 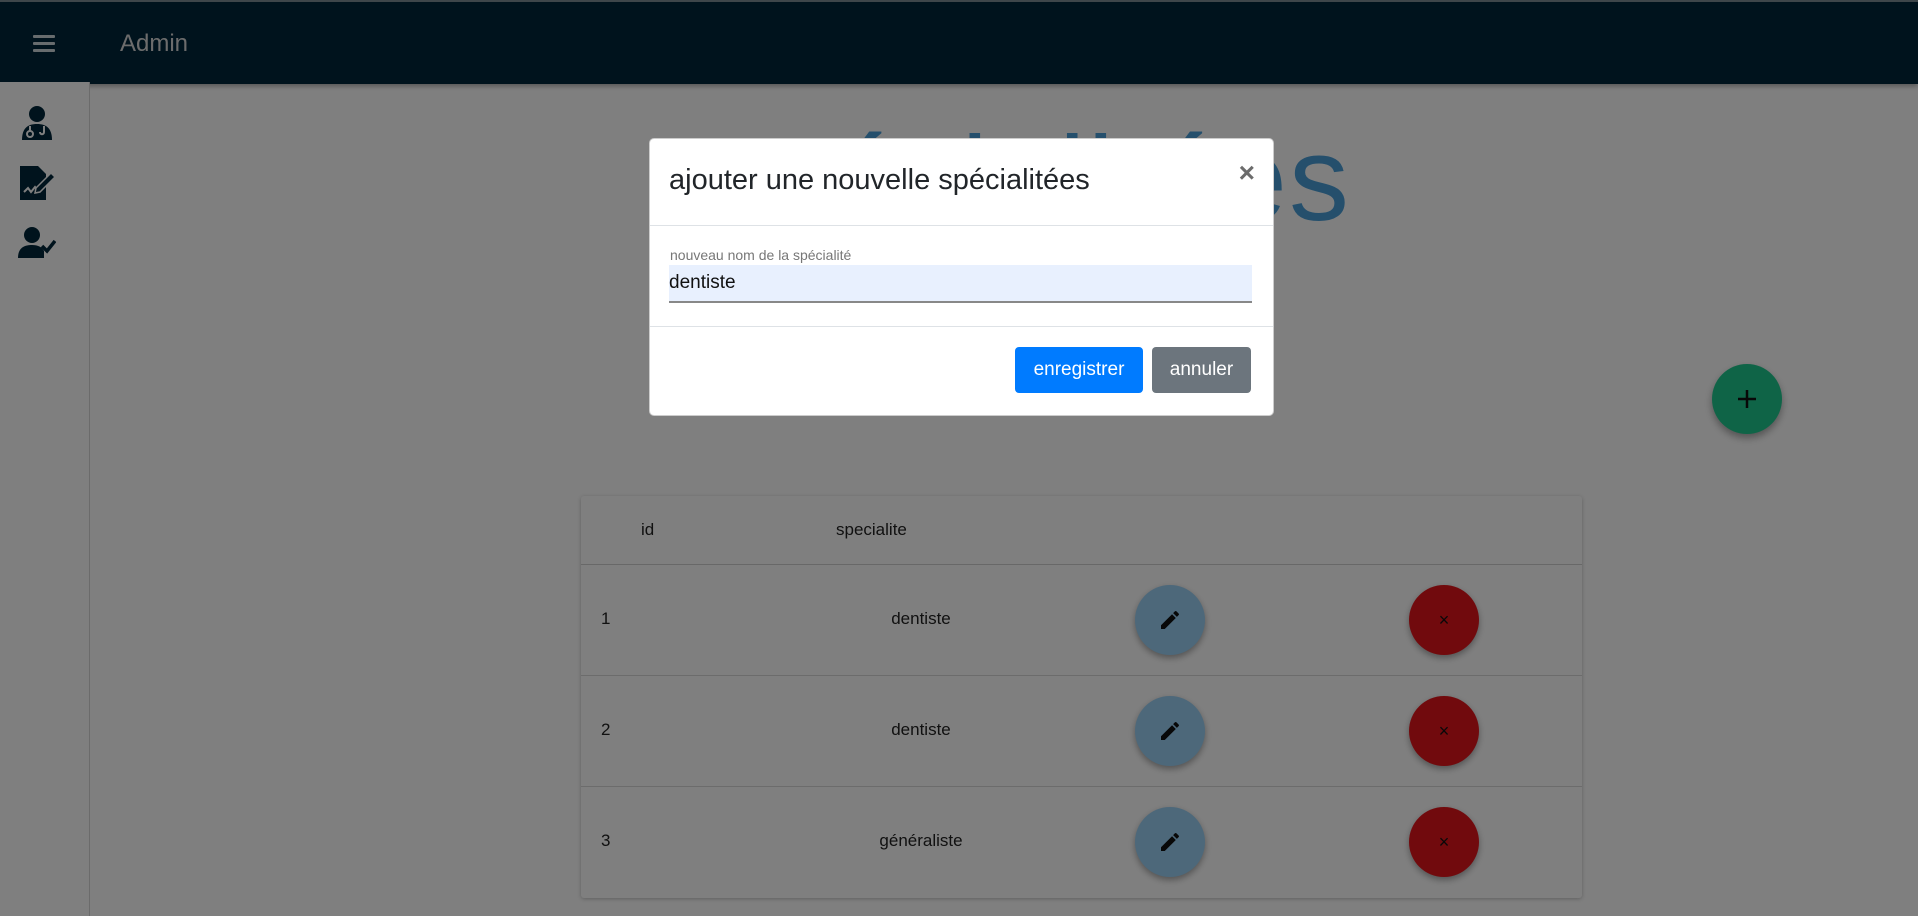 I want to click on save-button: enregistrer, so click(x=1079, y=370).